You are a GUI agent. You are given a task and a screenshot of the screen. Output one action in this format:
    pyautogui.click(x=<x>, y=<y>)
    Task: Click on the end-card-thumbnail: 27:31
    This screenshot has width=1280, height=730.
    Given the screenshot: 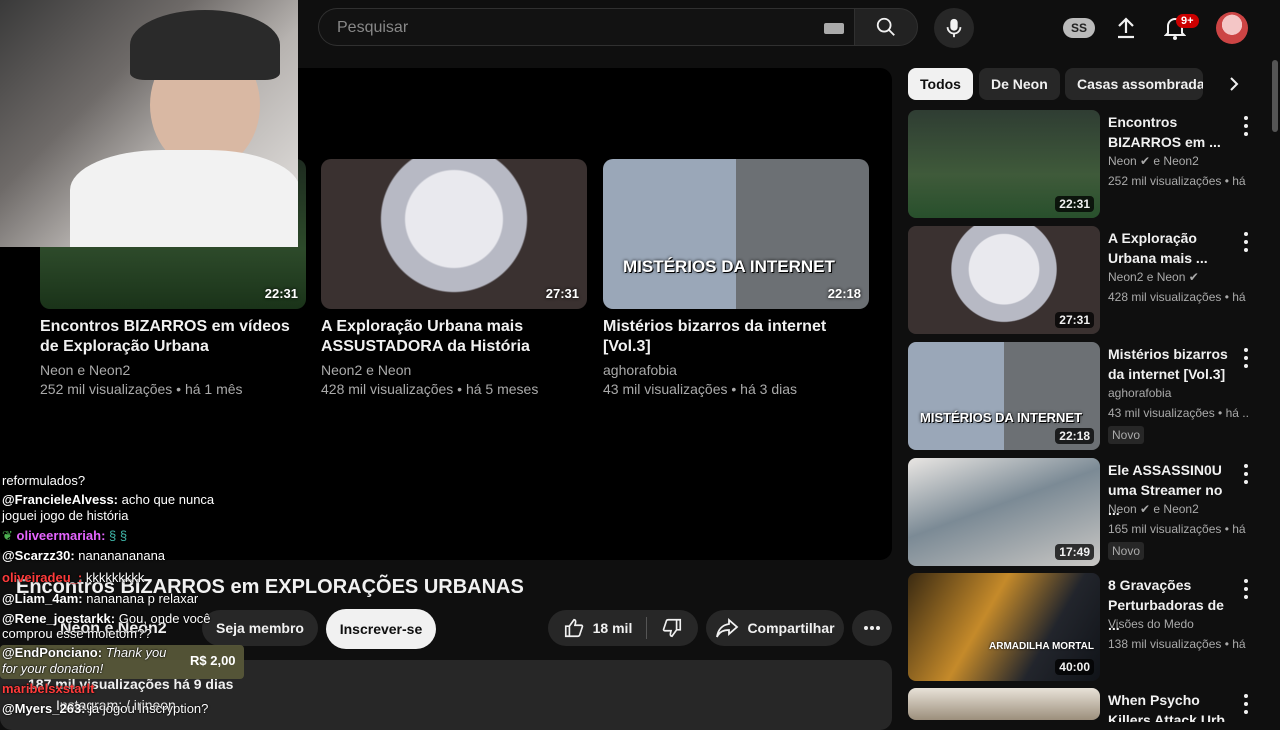 What is the action you would take?
    pyautogui.click(x=454, y=234)
    